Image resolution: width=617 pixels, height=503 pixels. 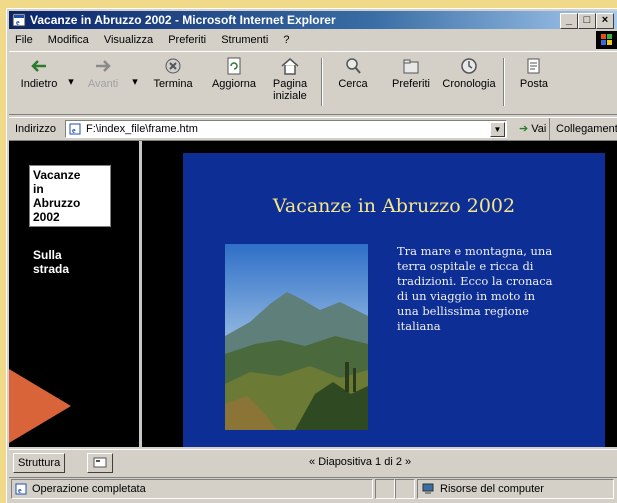 I want to click on menu-file: File, so click(x=24, y=40).